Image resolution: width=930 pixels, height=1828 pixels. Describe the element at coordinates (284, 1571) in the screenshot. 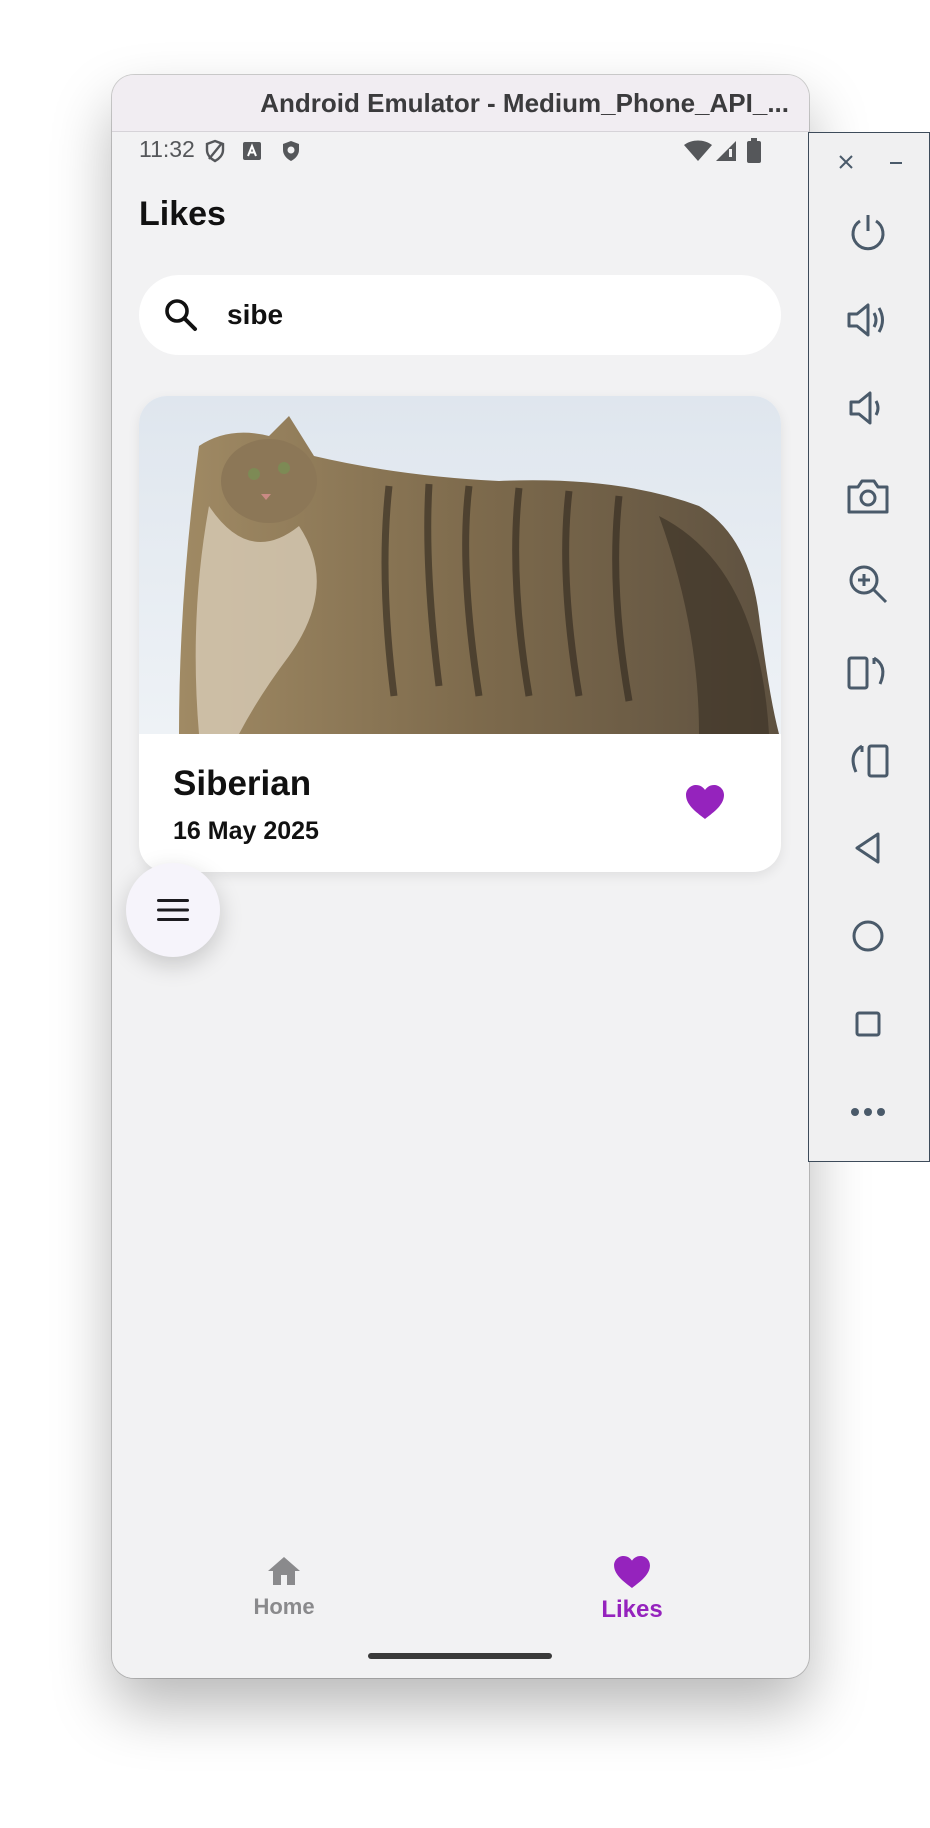

I see `home-icon` at that location.